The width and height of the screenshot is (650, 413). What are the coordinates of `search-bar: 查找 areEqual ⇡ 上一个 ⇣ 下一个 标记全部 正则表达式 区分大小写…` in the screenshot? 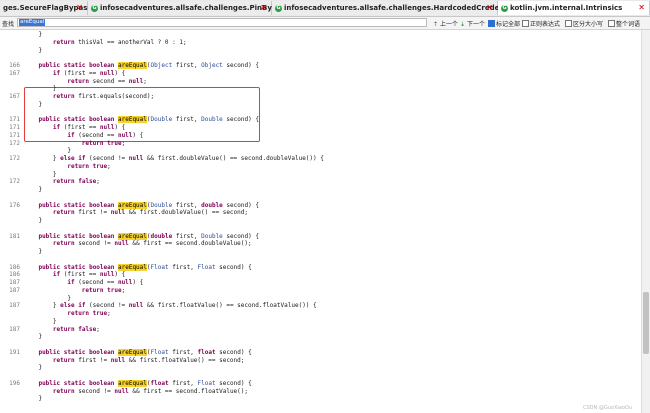 It's located at (325, 23).